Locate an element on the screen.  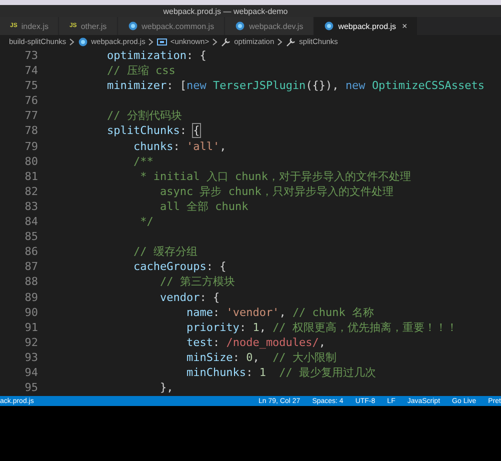
editor-tab: webpack.prod.js × is located at coordinates (366, 26).